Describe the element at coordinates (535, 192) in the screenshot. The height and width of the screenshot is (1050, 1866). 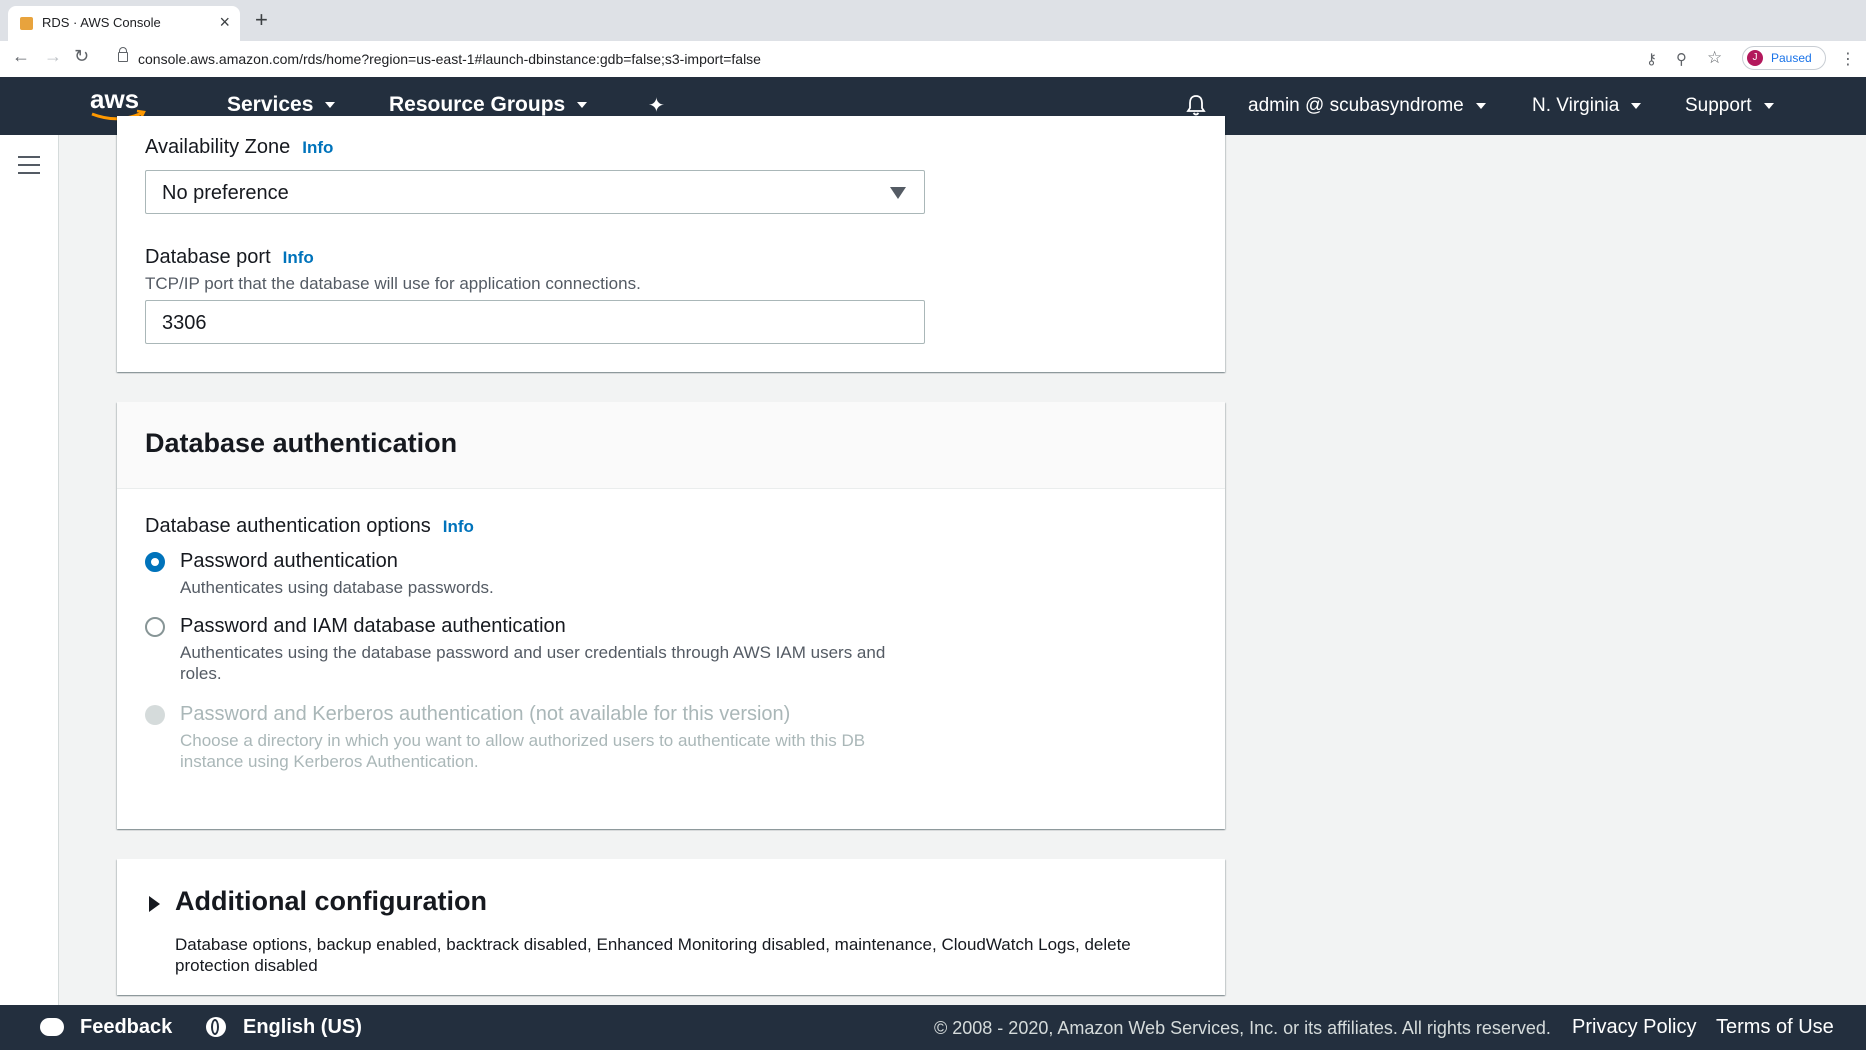
I see `availability-zone-select: No preference` at that location.